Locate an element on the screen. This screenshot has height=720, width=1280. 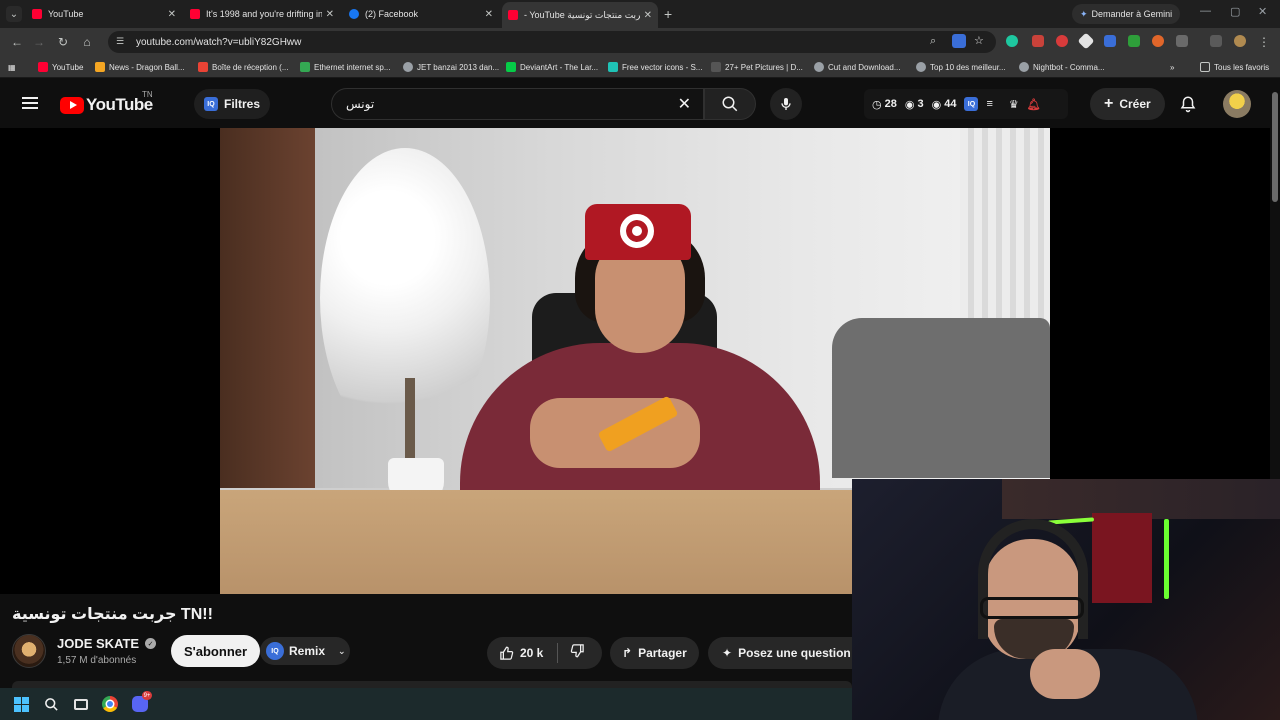
webcam-overlay is located at coordinates (1066, 599).